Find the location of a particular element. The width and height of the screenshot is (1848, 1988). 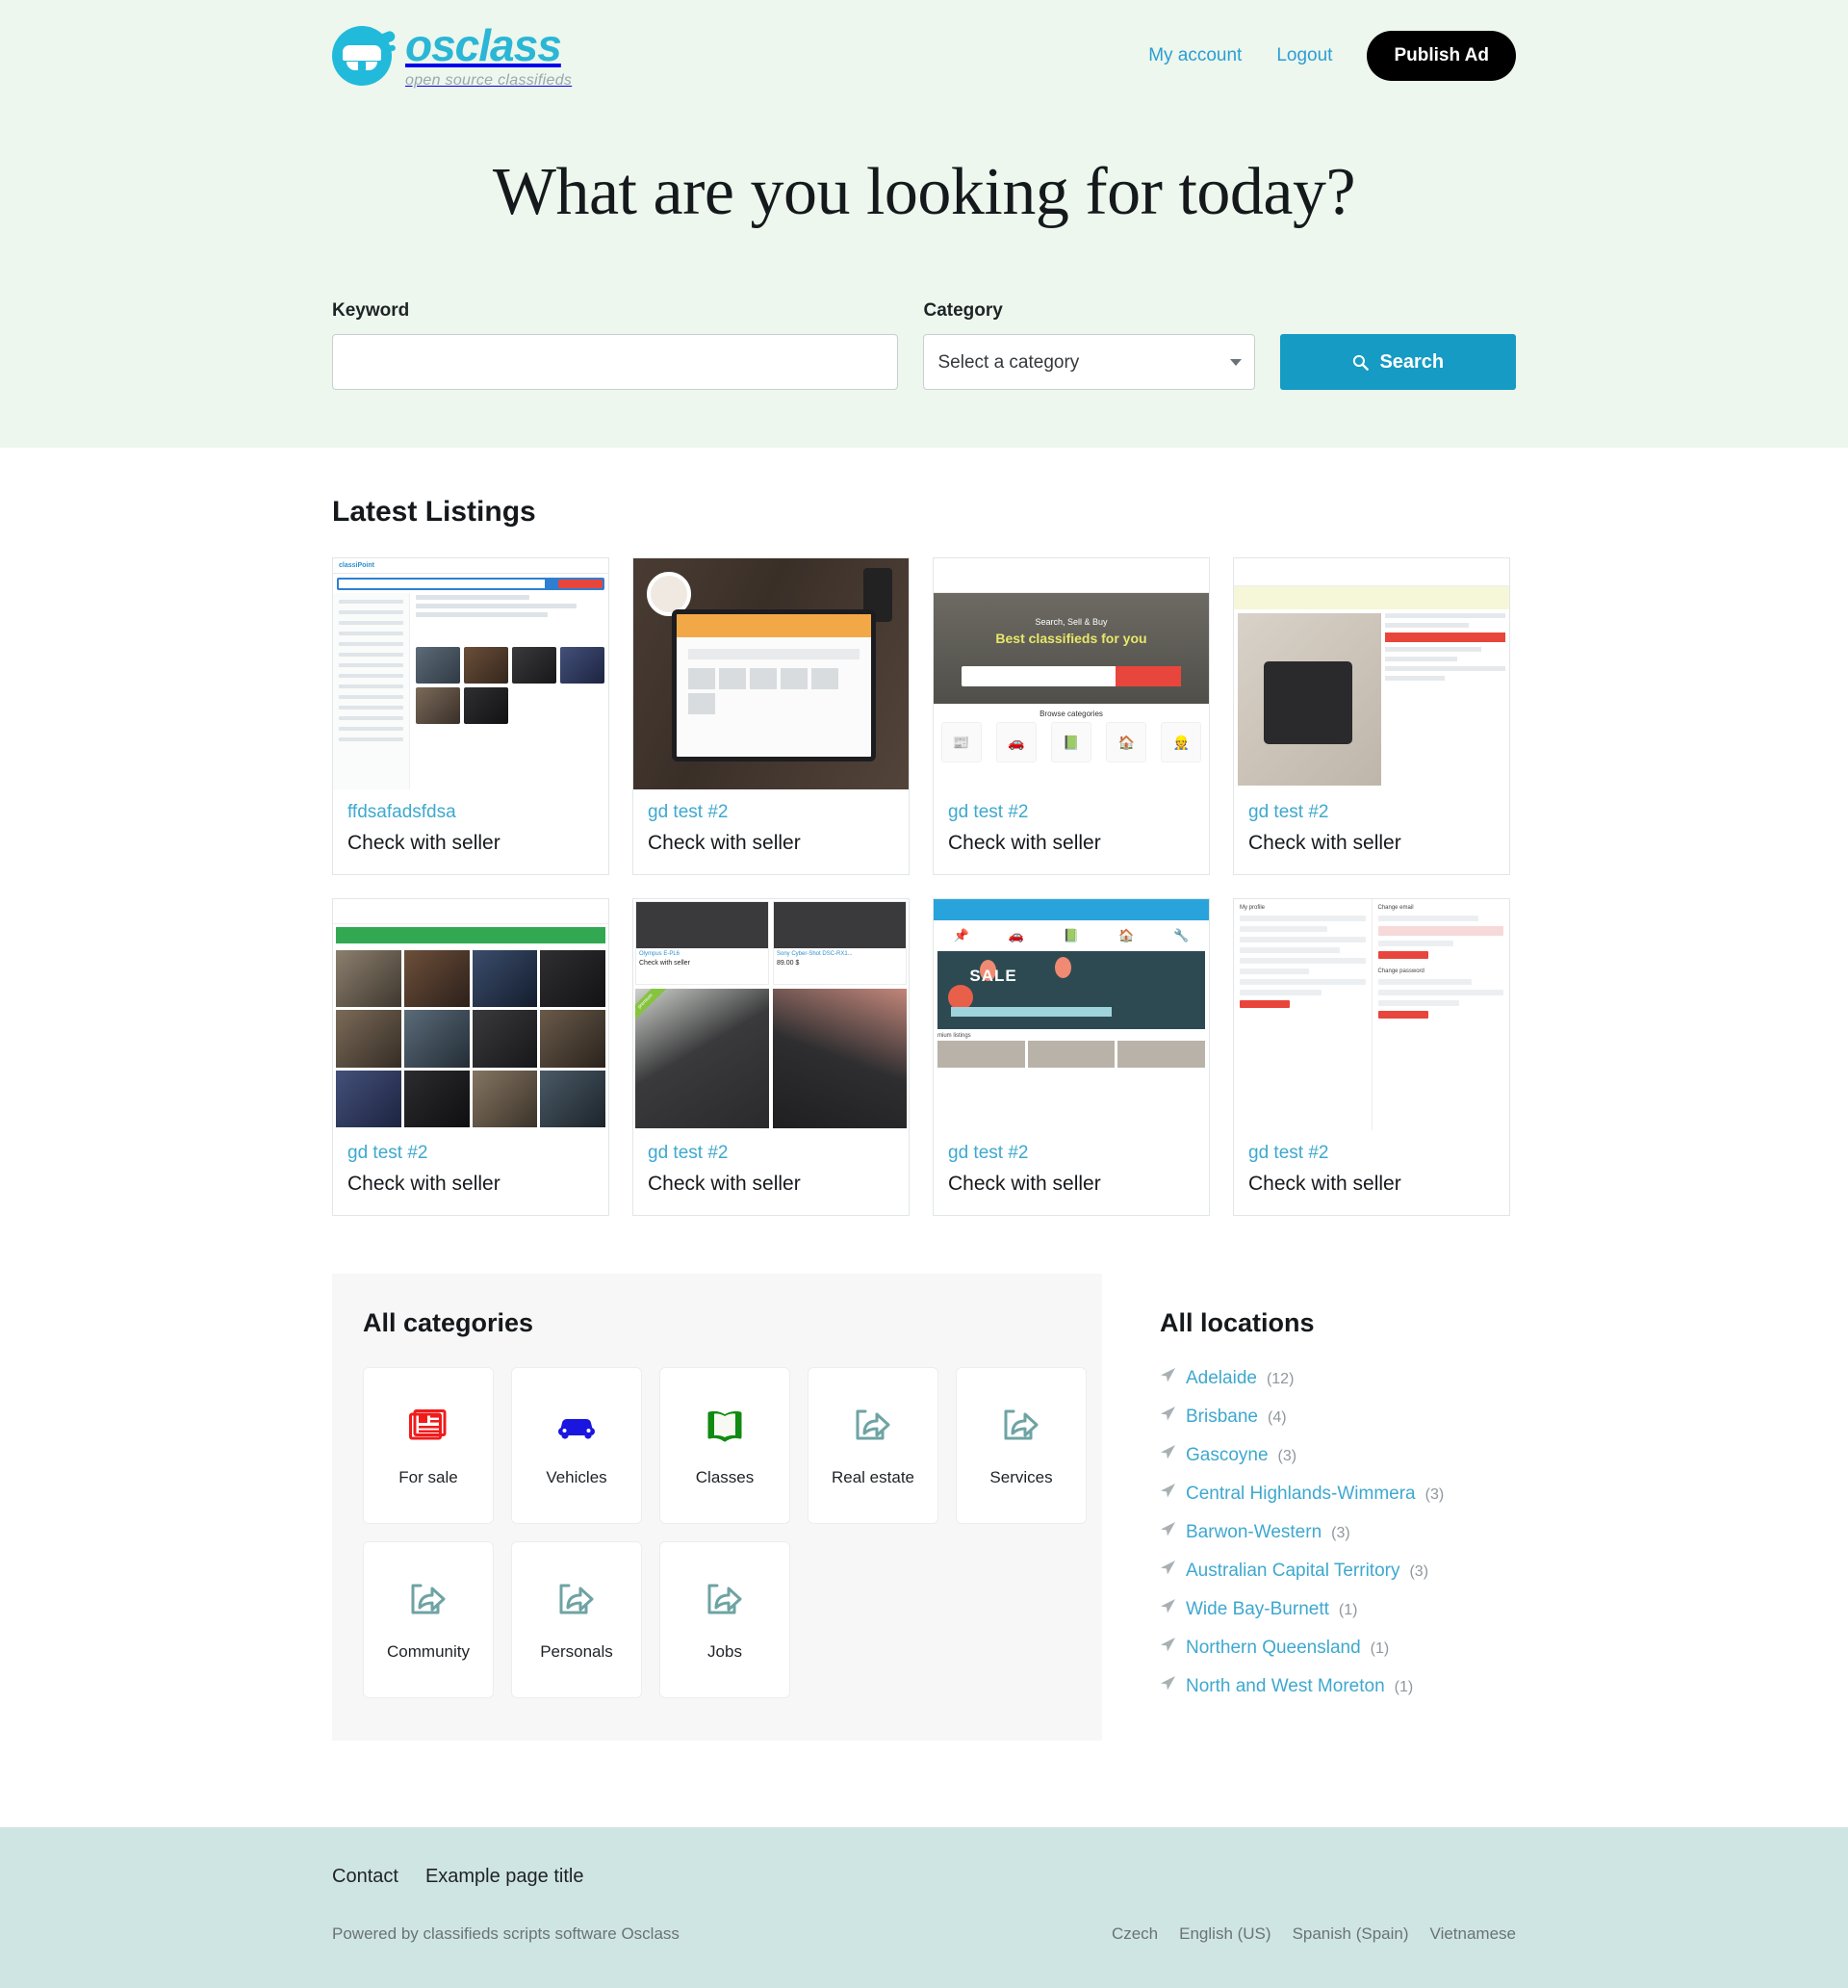

car-icon is located at coordinates (576, 1426).